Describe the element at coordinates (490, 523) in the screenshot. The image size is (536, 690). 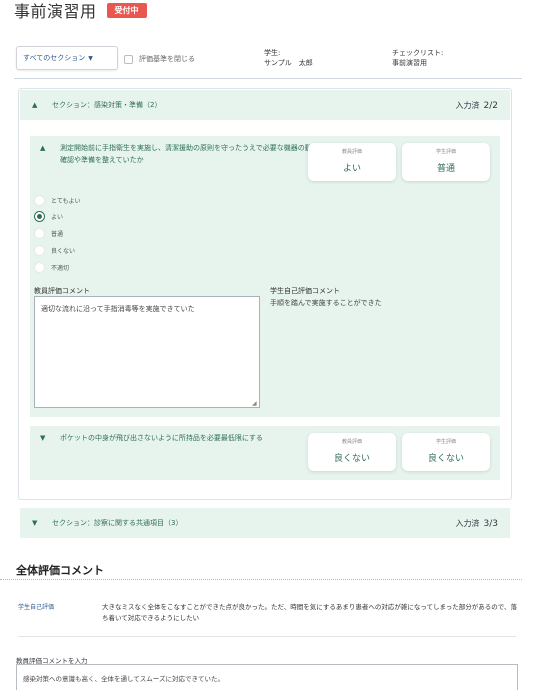
I see `progress-value: 3/3` at that location.